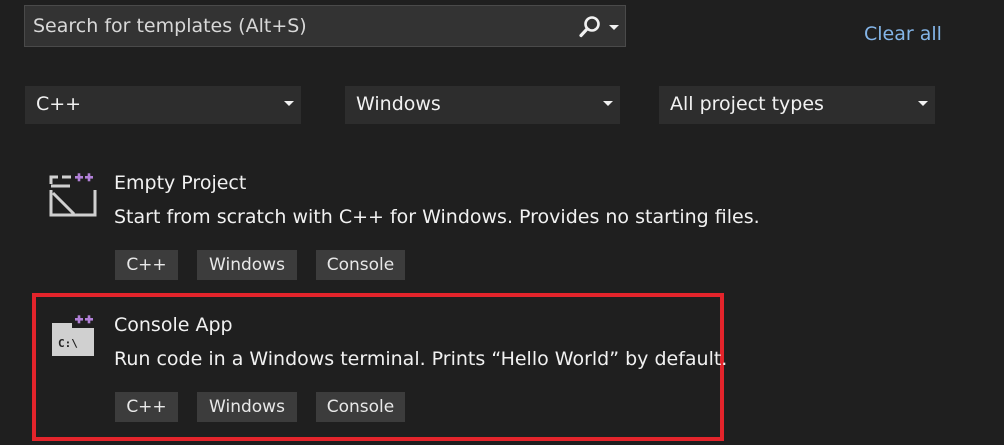 The height and width of the screenshot is (445, 1004). I want to click on clear-all-link: Clear all, so click(903, 34).